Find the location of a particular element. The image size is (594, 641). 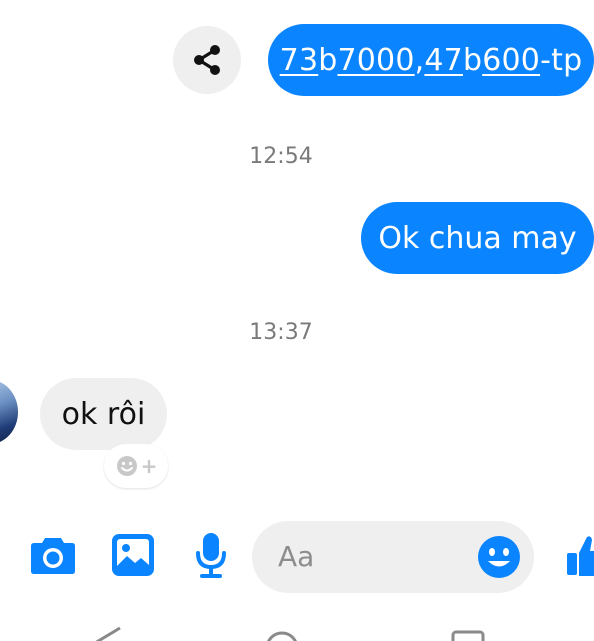

contact-avatar is located at coordinates (9, 412).